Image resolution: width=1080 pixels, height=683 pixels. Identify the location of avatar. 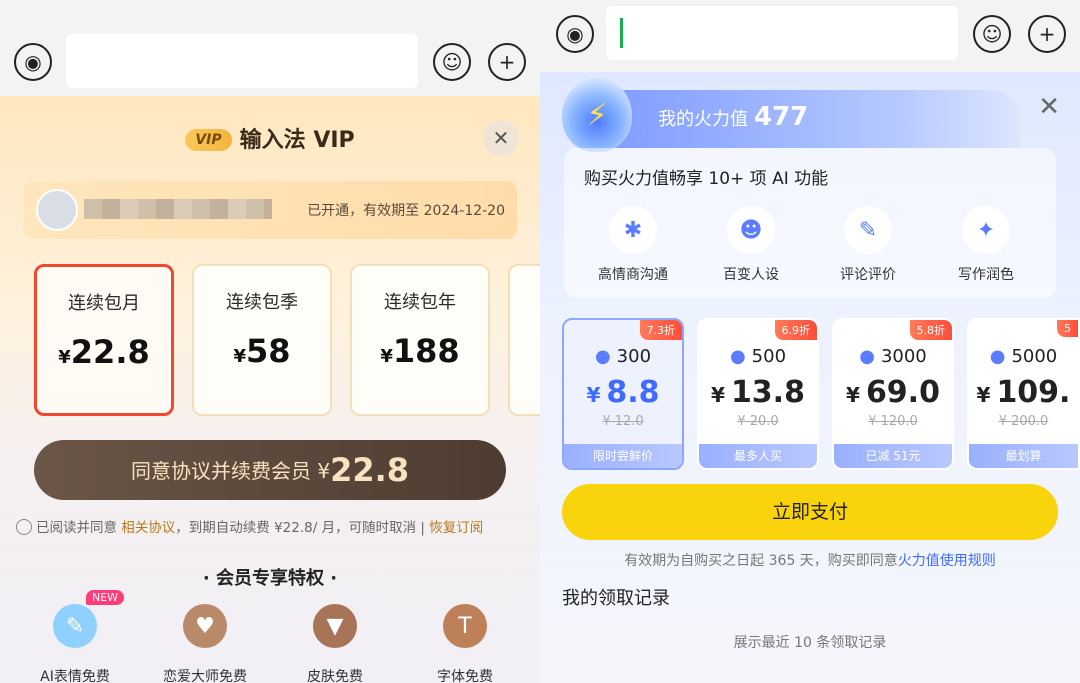
(57, 210).